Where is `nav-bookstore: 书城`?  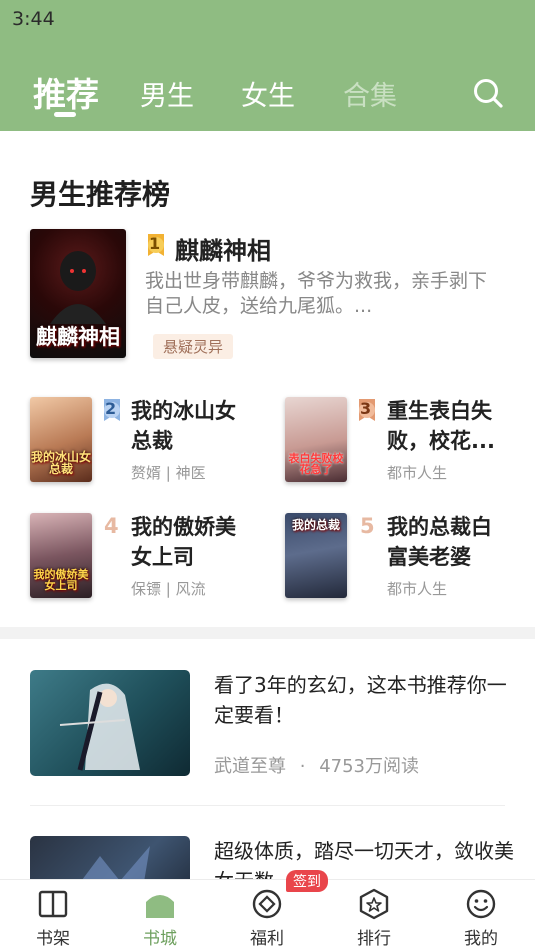 nav-bookstore: 书城 is located at coordinates (160, 918).